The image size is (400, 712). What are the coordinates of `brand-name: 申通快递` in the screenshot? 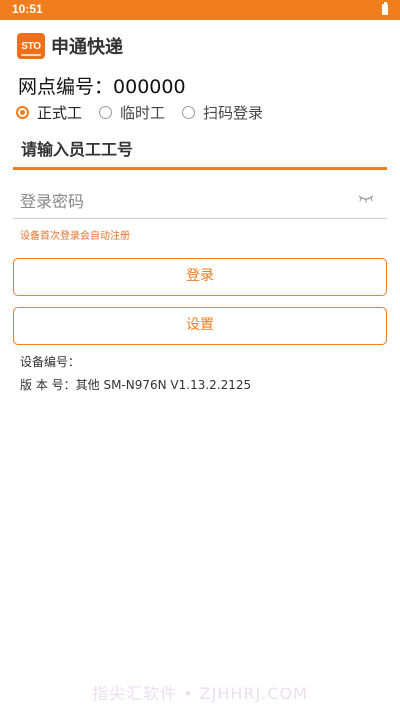 It's located at (87, 47).